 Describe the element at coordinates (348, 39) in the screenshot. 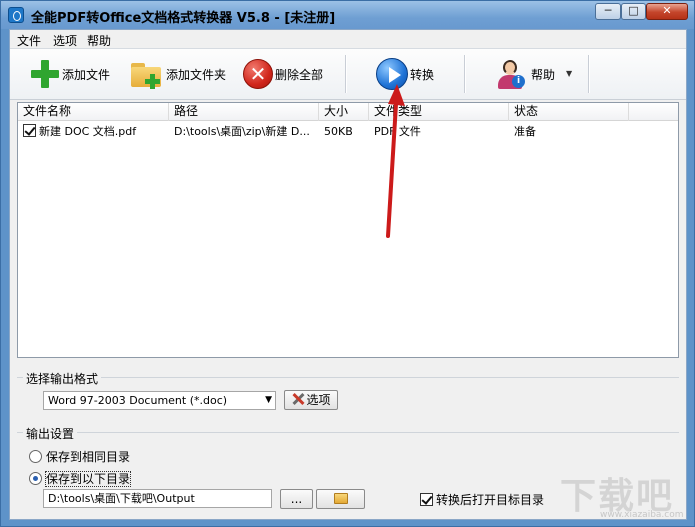

I see `menu-bar: 文件 选项 帮助` at that location.